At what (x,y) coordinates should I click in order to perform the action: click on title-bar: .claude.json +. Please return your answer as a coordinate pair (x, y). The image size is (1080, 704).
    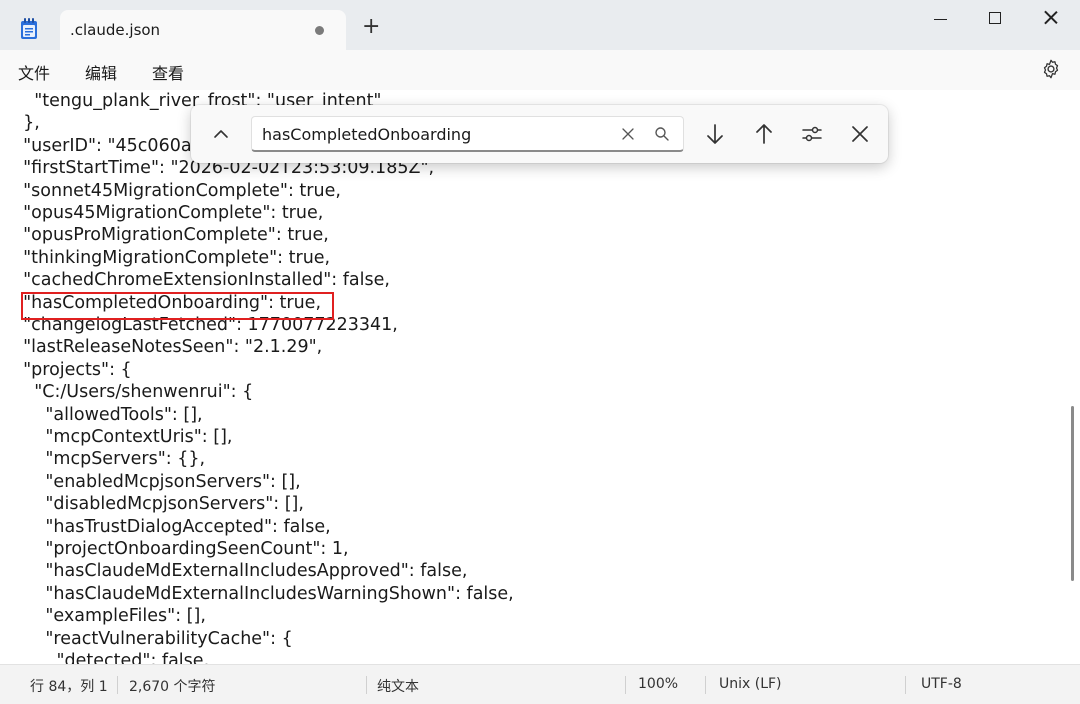
    Looking at the image, I should click on (540, 25).